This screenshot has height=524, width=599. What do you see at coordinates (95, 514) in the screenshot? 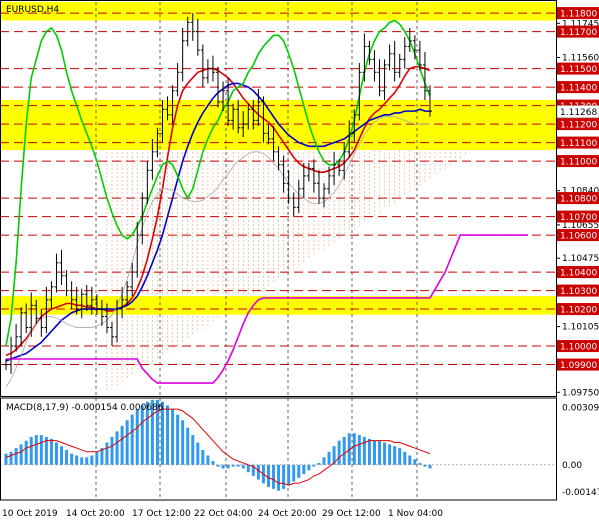
I see `time-axis-label: 14 Oct 20:00` at bounding box center [95, 514].